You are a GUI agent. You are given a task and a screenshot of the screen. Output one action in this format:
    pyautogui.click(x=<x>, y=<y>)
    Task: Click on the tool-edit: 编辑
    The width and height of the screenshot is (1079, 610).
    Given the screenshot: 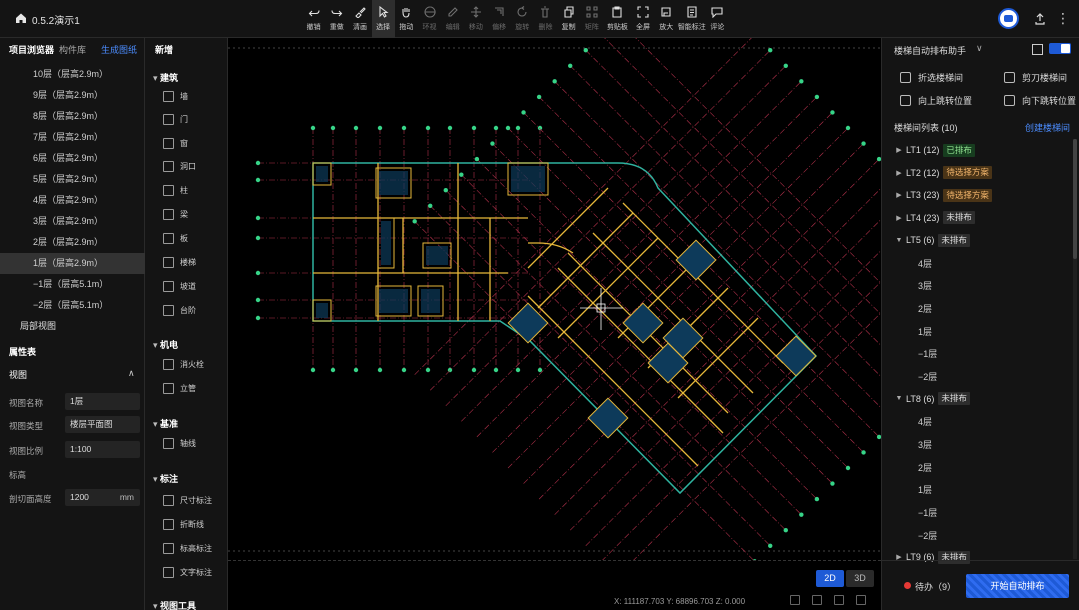 What is the action you would take?
    pyautogui.click(x=452, y=19)
    